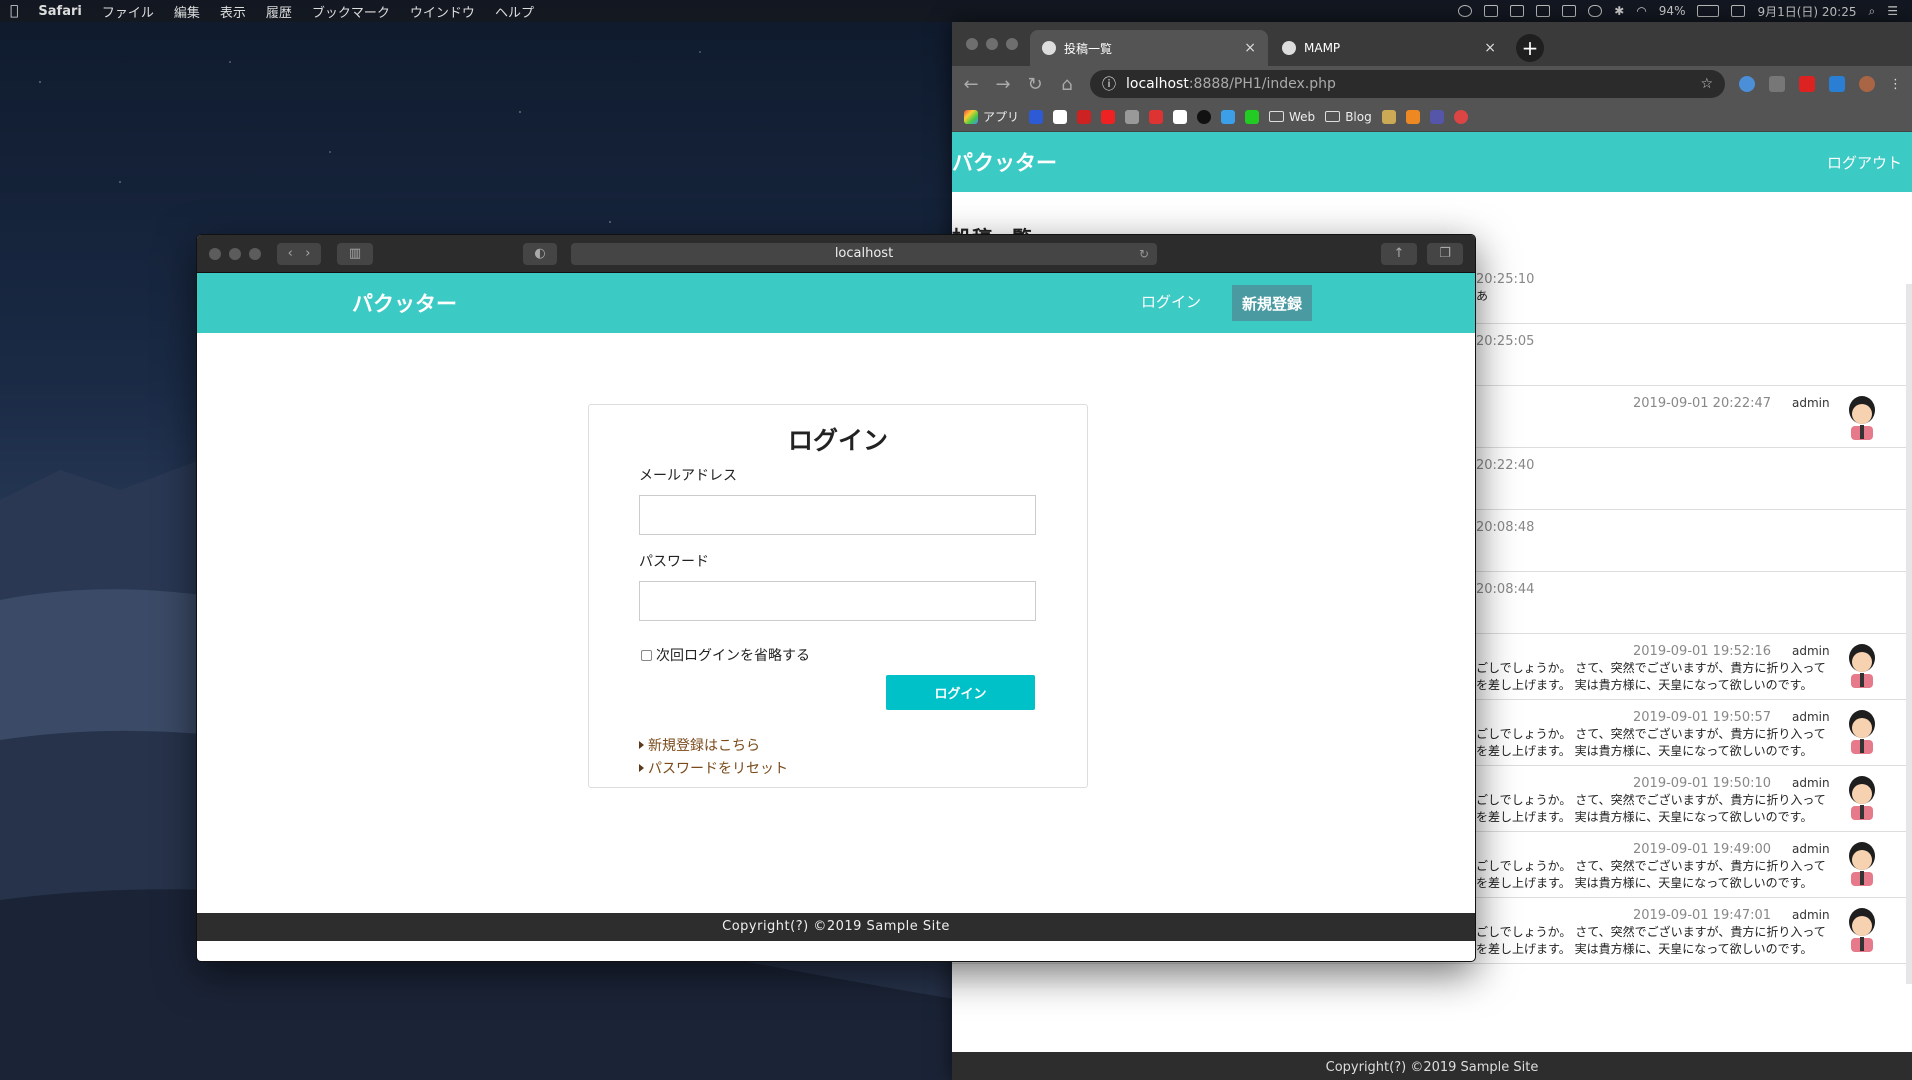 The width and height of the screenshot is (1912, 1080). I want to click on extension-blue-icon, so click(1747, 84).